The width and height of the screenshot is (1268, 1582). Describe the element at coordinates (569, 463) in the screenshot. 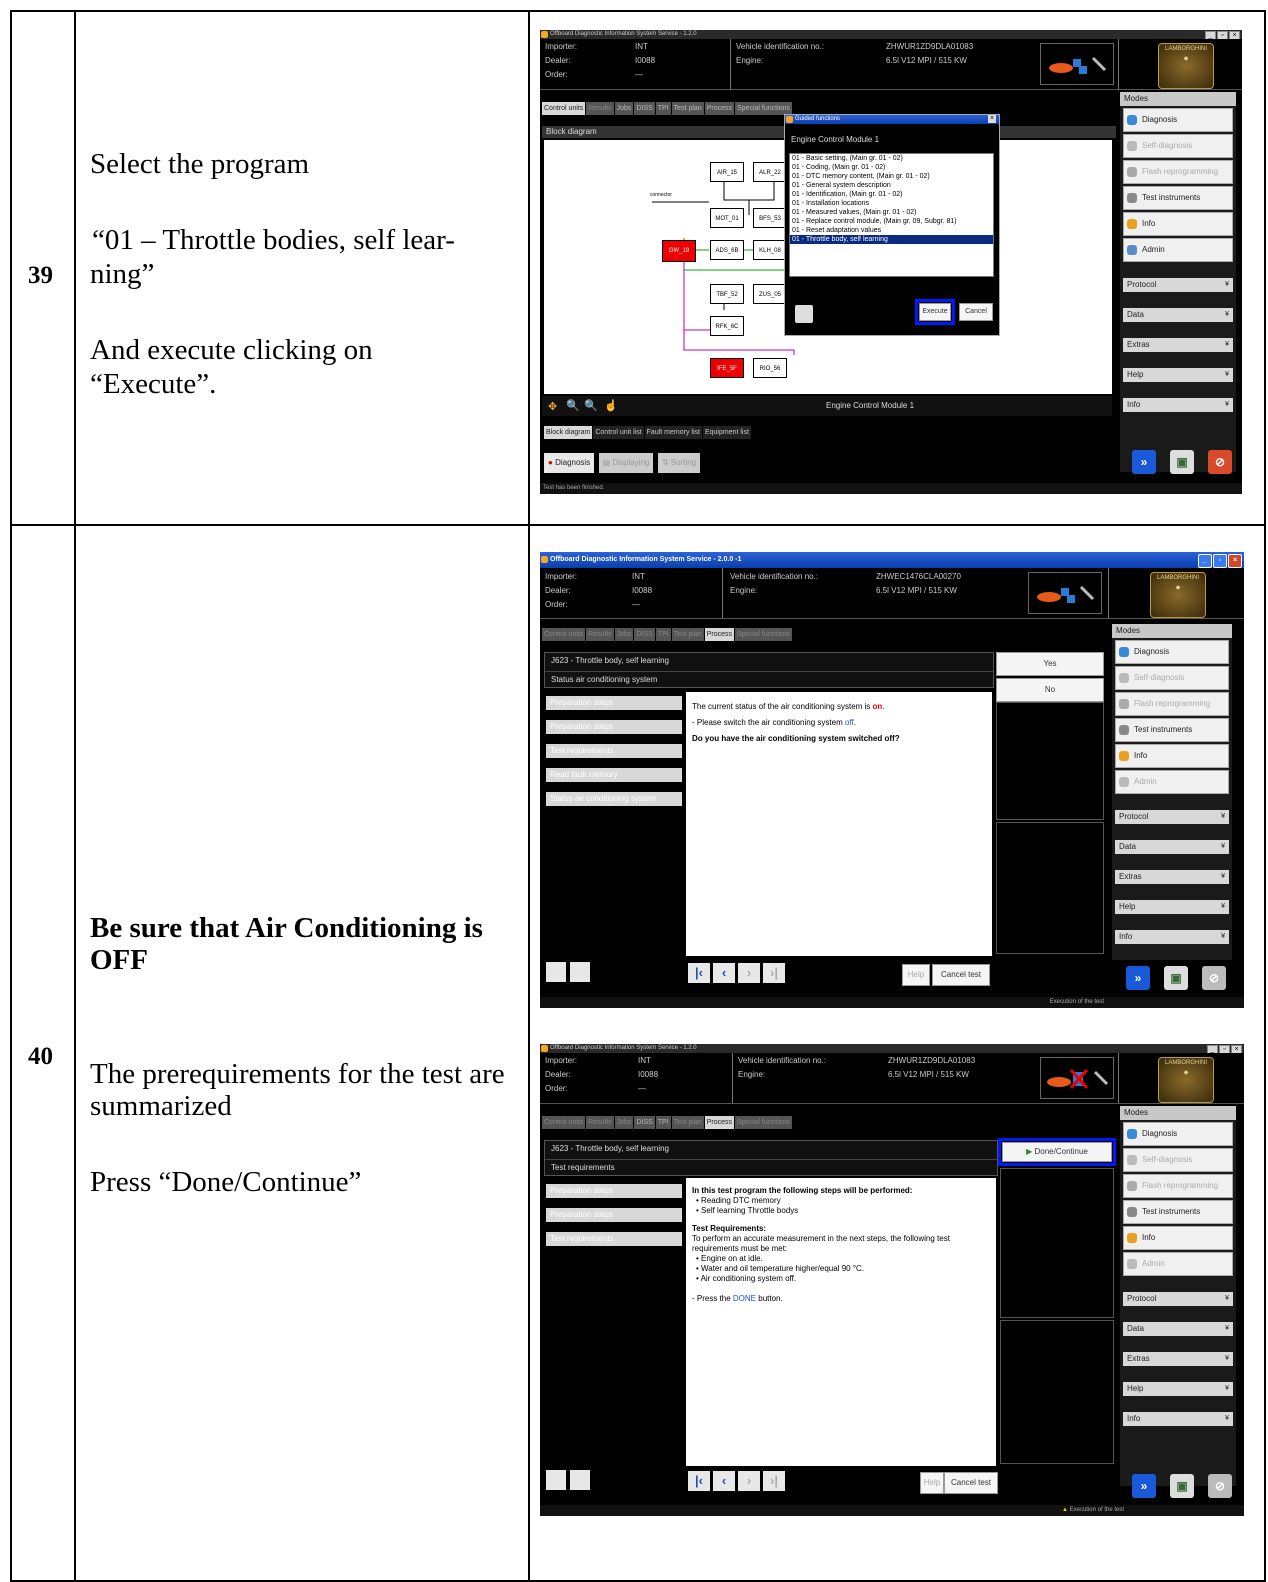

I see `diagnosis-button: ● Diagnosis` at that location.